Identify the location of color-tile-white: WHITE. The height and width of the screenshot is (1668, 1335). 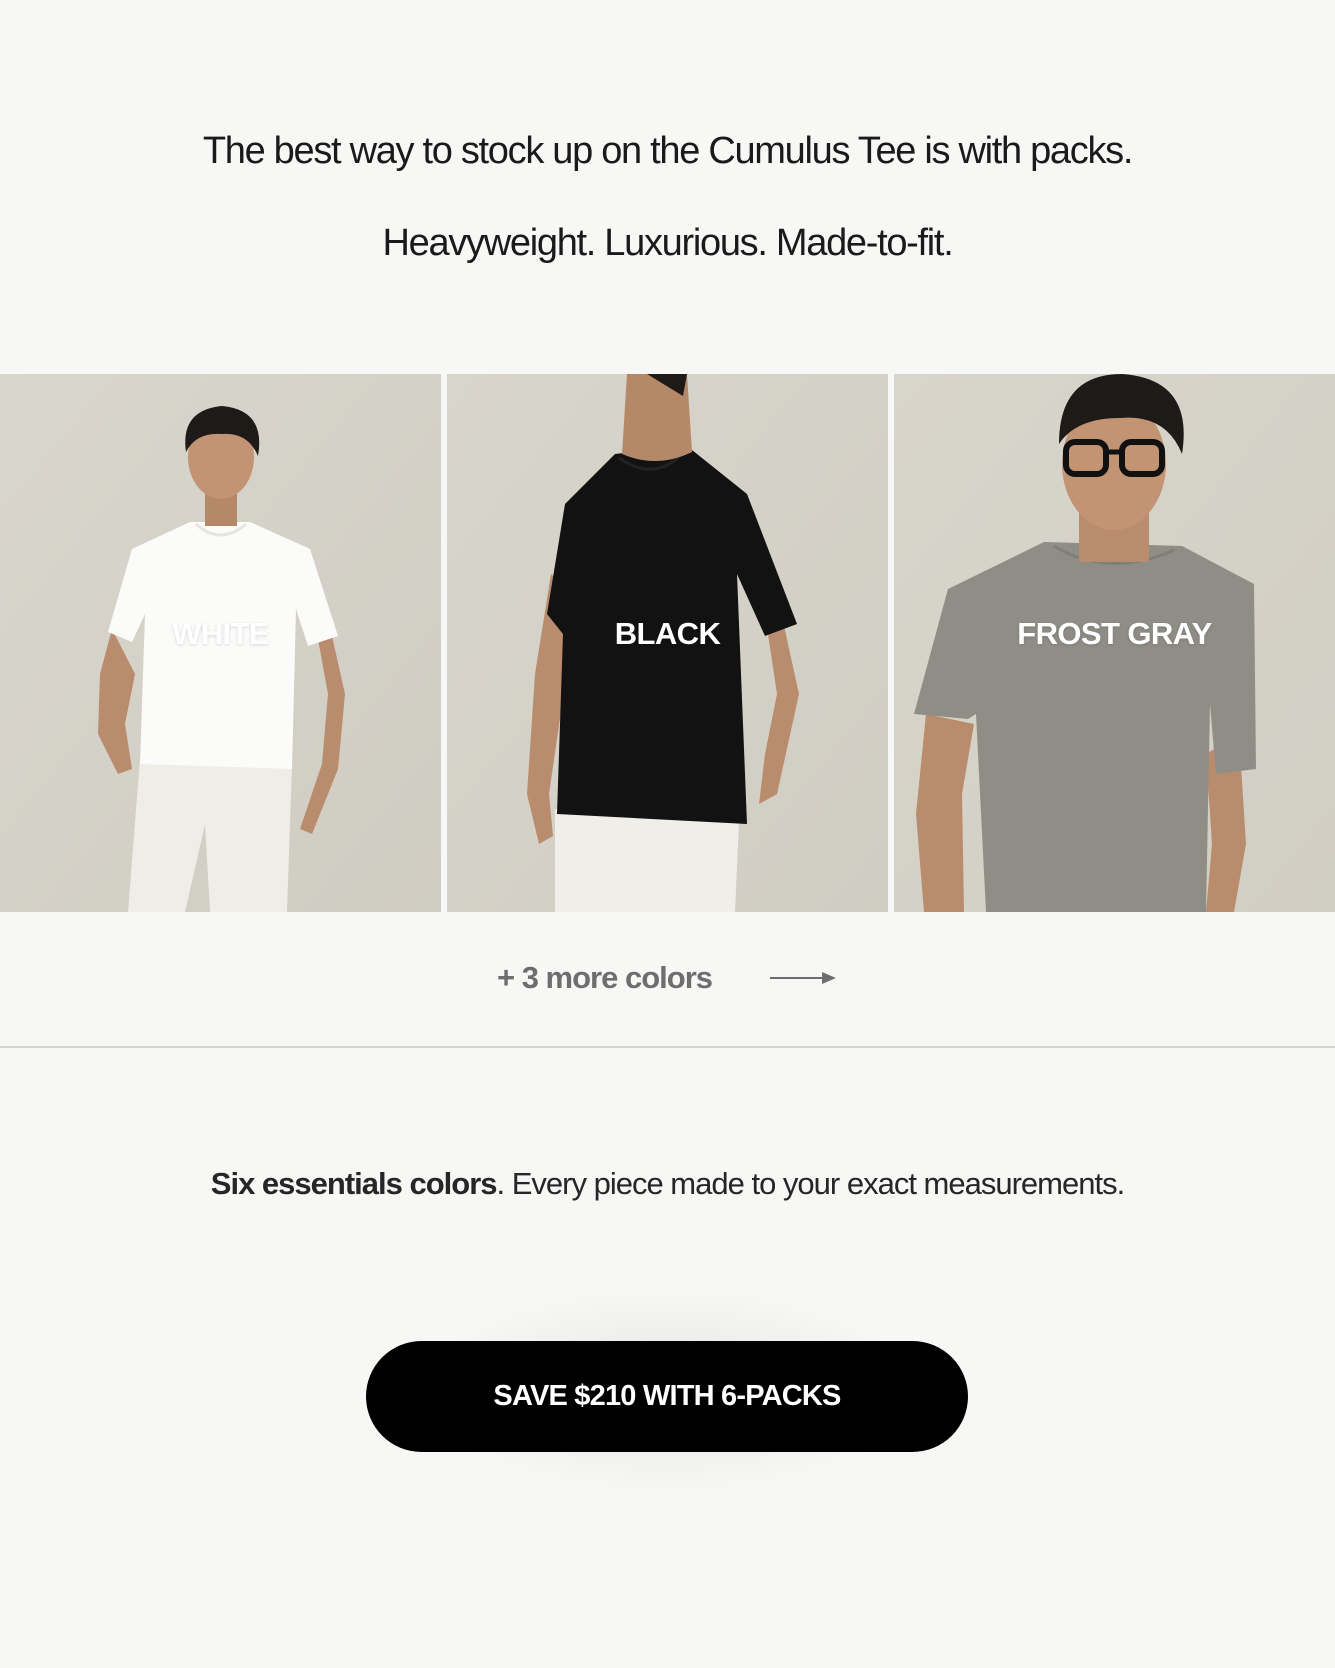
(220, 643).